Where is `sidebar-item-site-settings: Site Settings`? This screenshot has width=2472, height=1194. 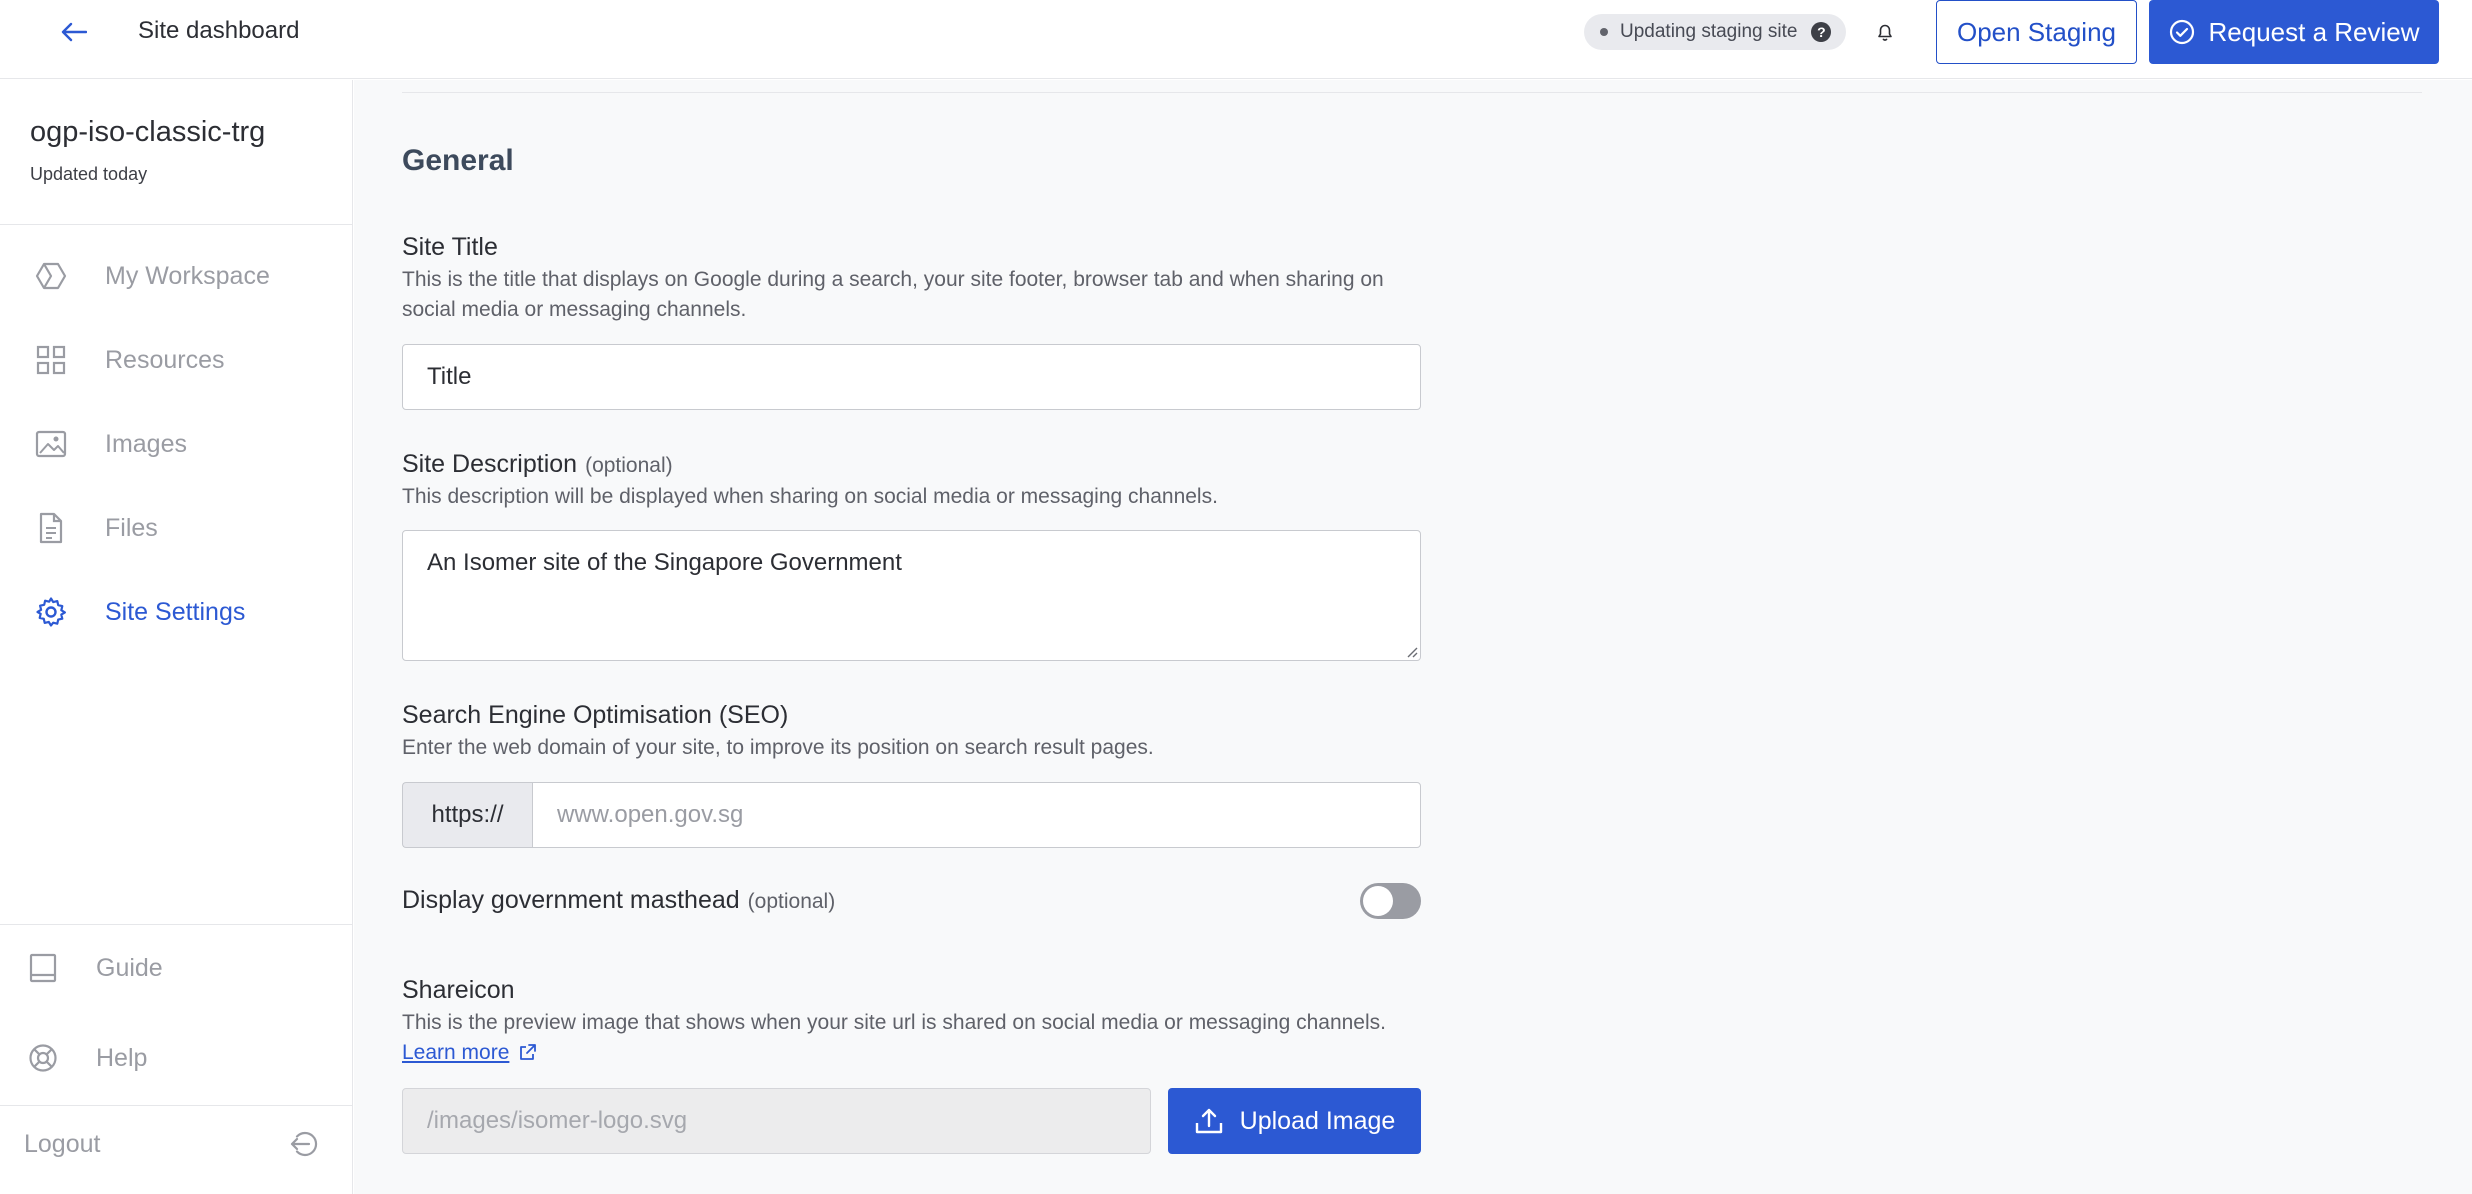 sidebar-item-site-settings: Site Settings is located at coordinates (176, 612).